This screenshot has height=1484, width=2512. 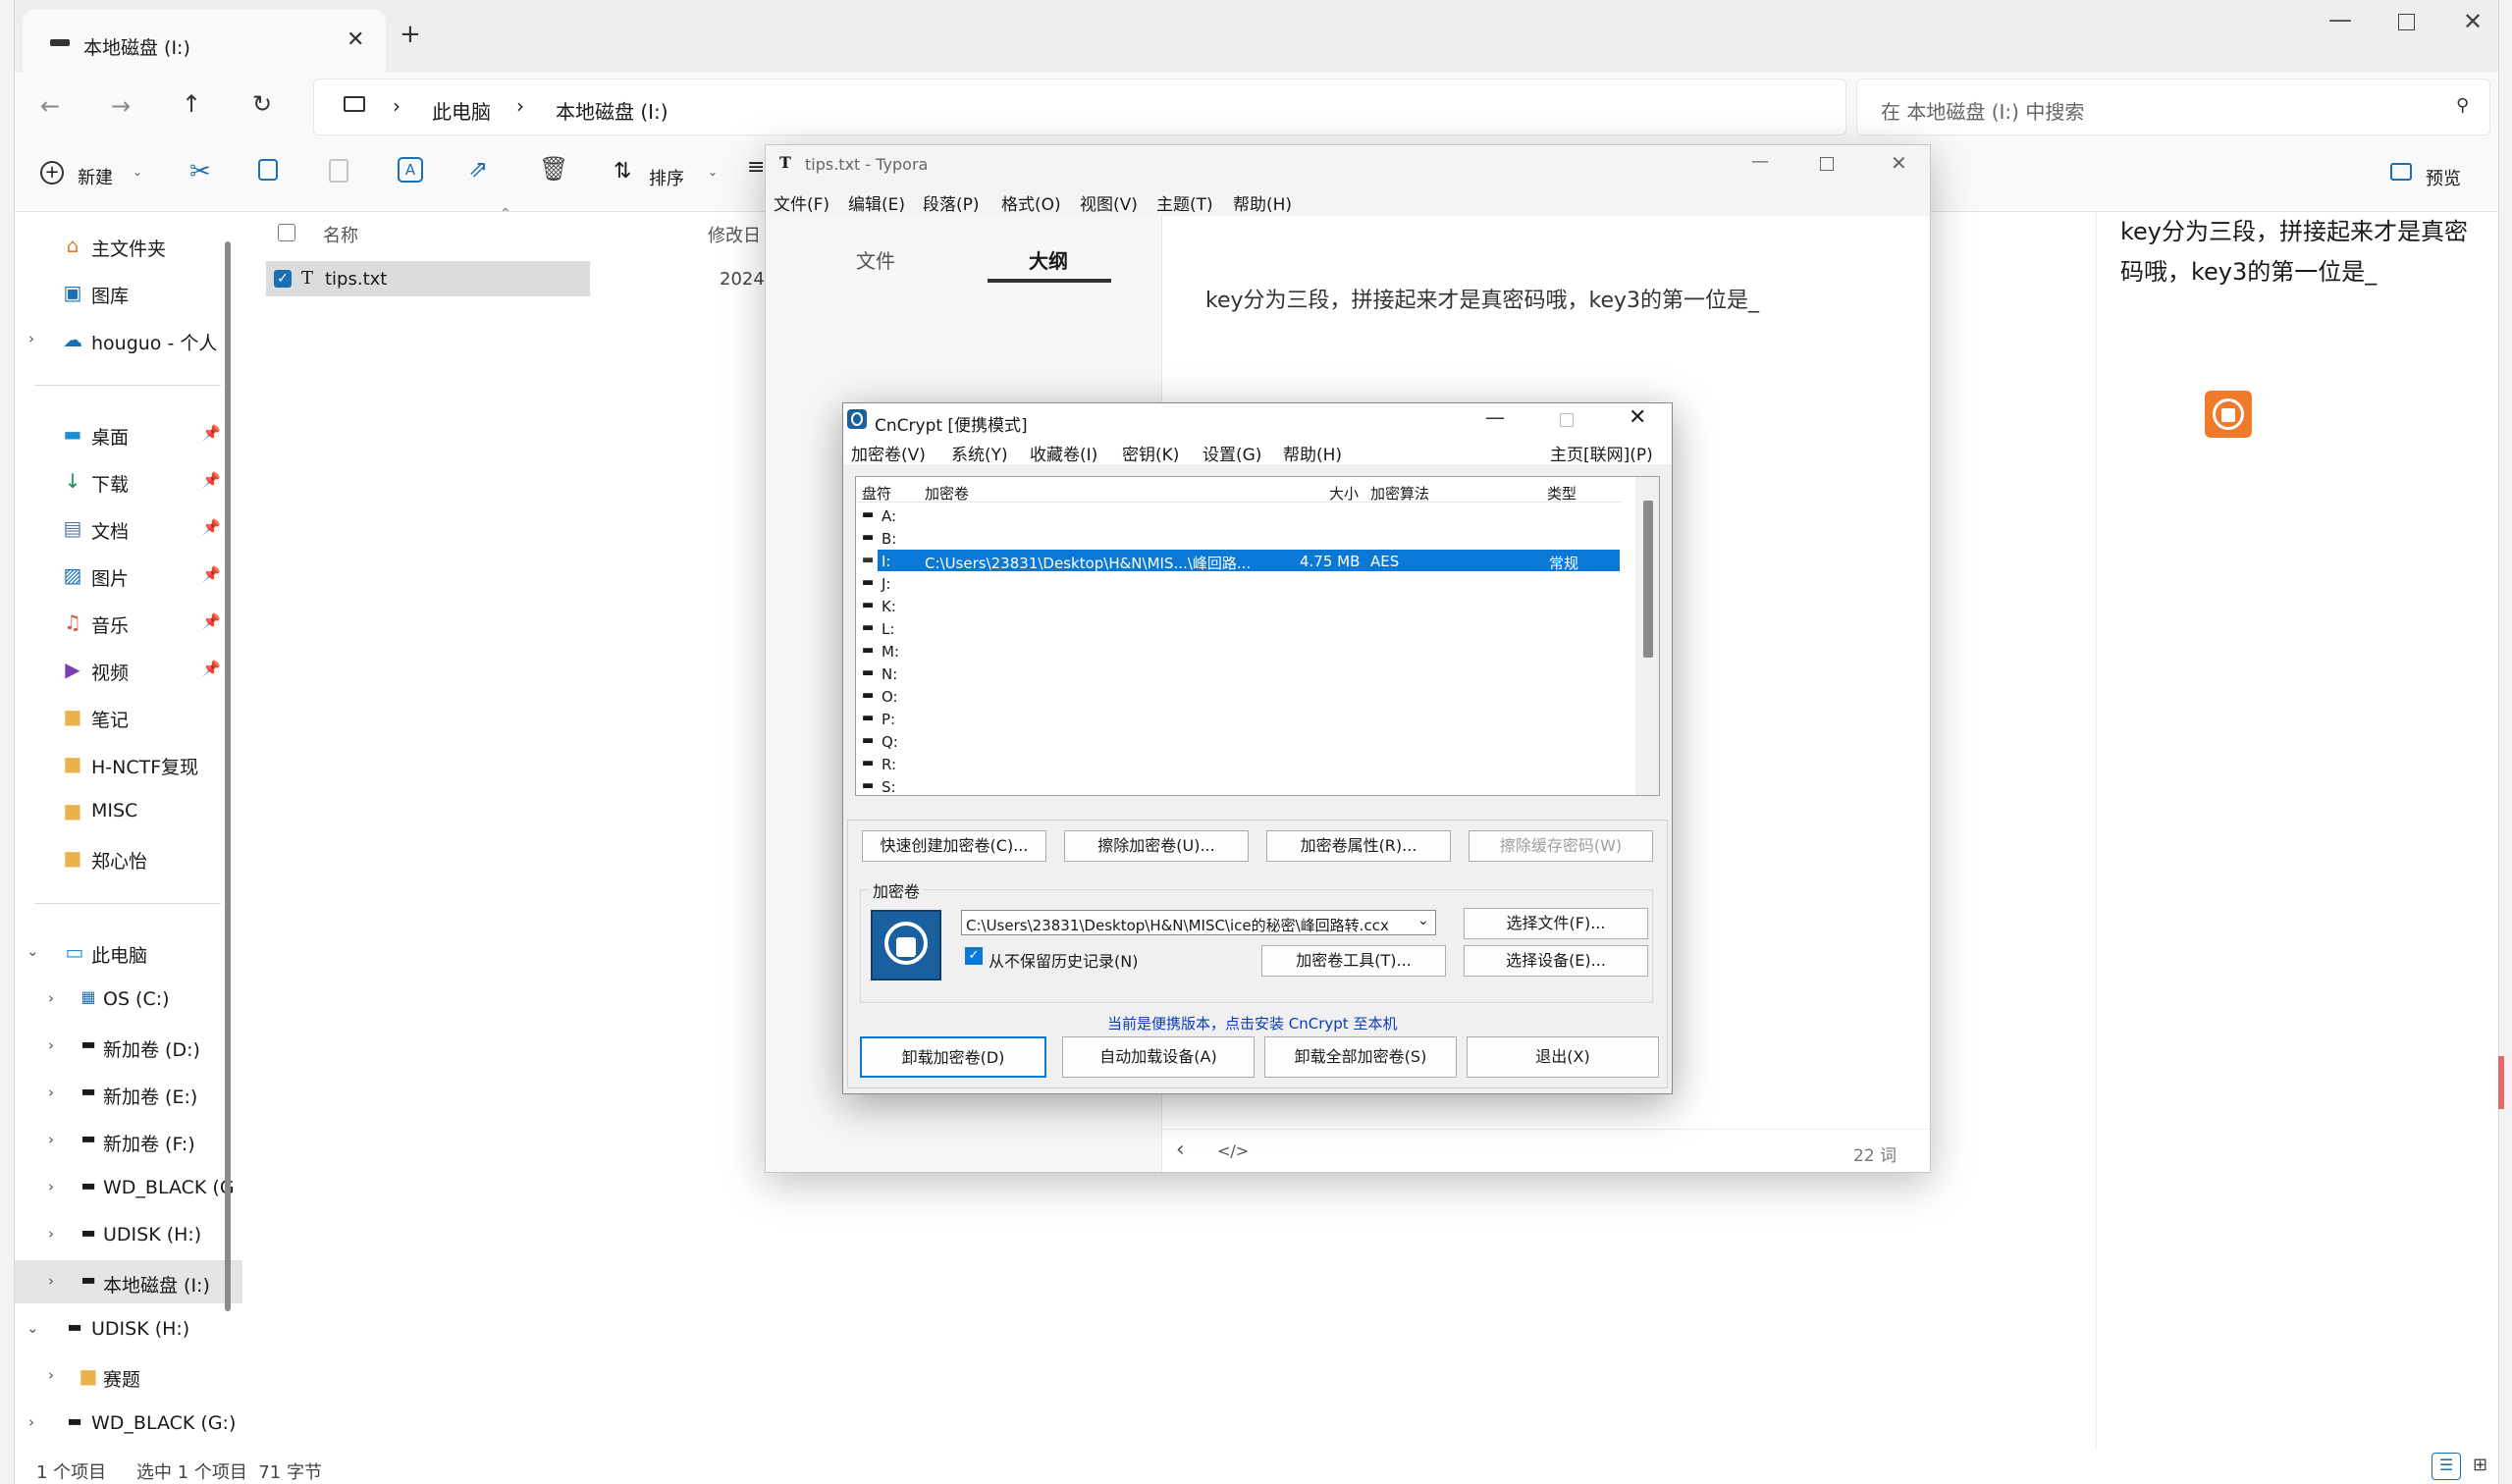 I want to click on scroll-thumb, so click(x=1648, y=579).